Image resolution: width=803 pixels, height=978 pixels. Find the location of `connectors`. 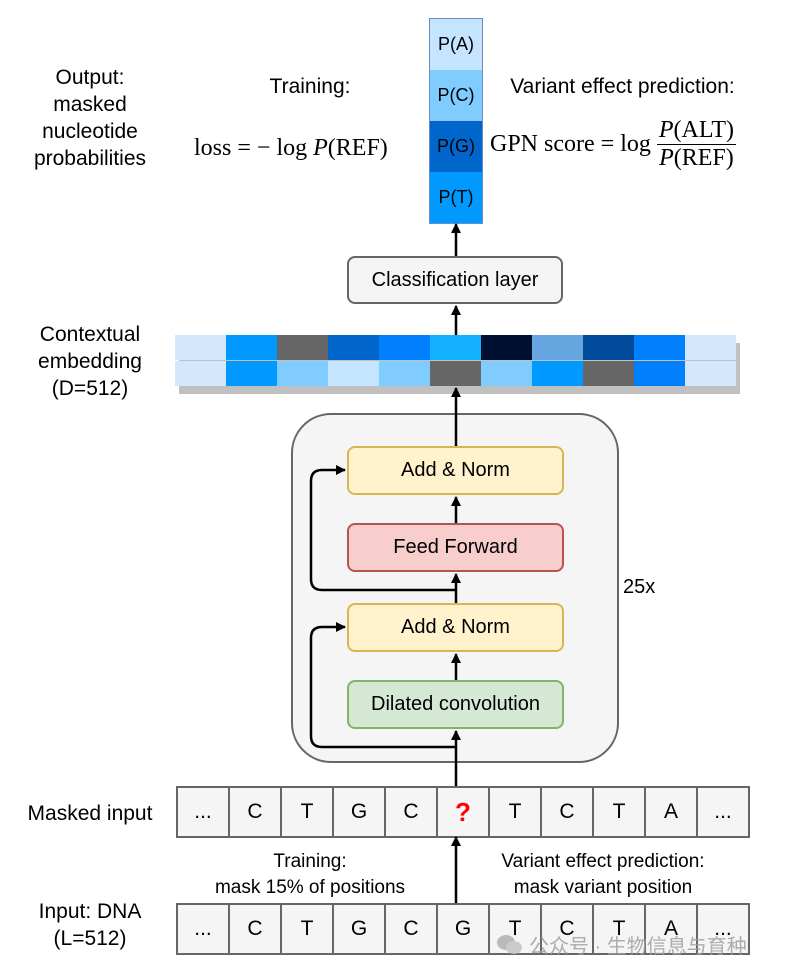

connectors is located at coordinates (385, 563).